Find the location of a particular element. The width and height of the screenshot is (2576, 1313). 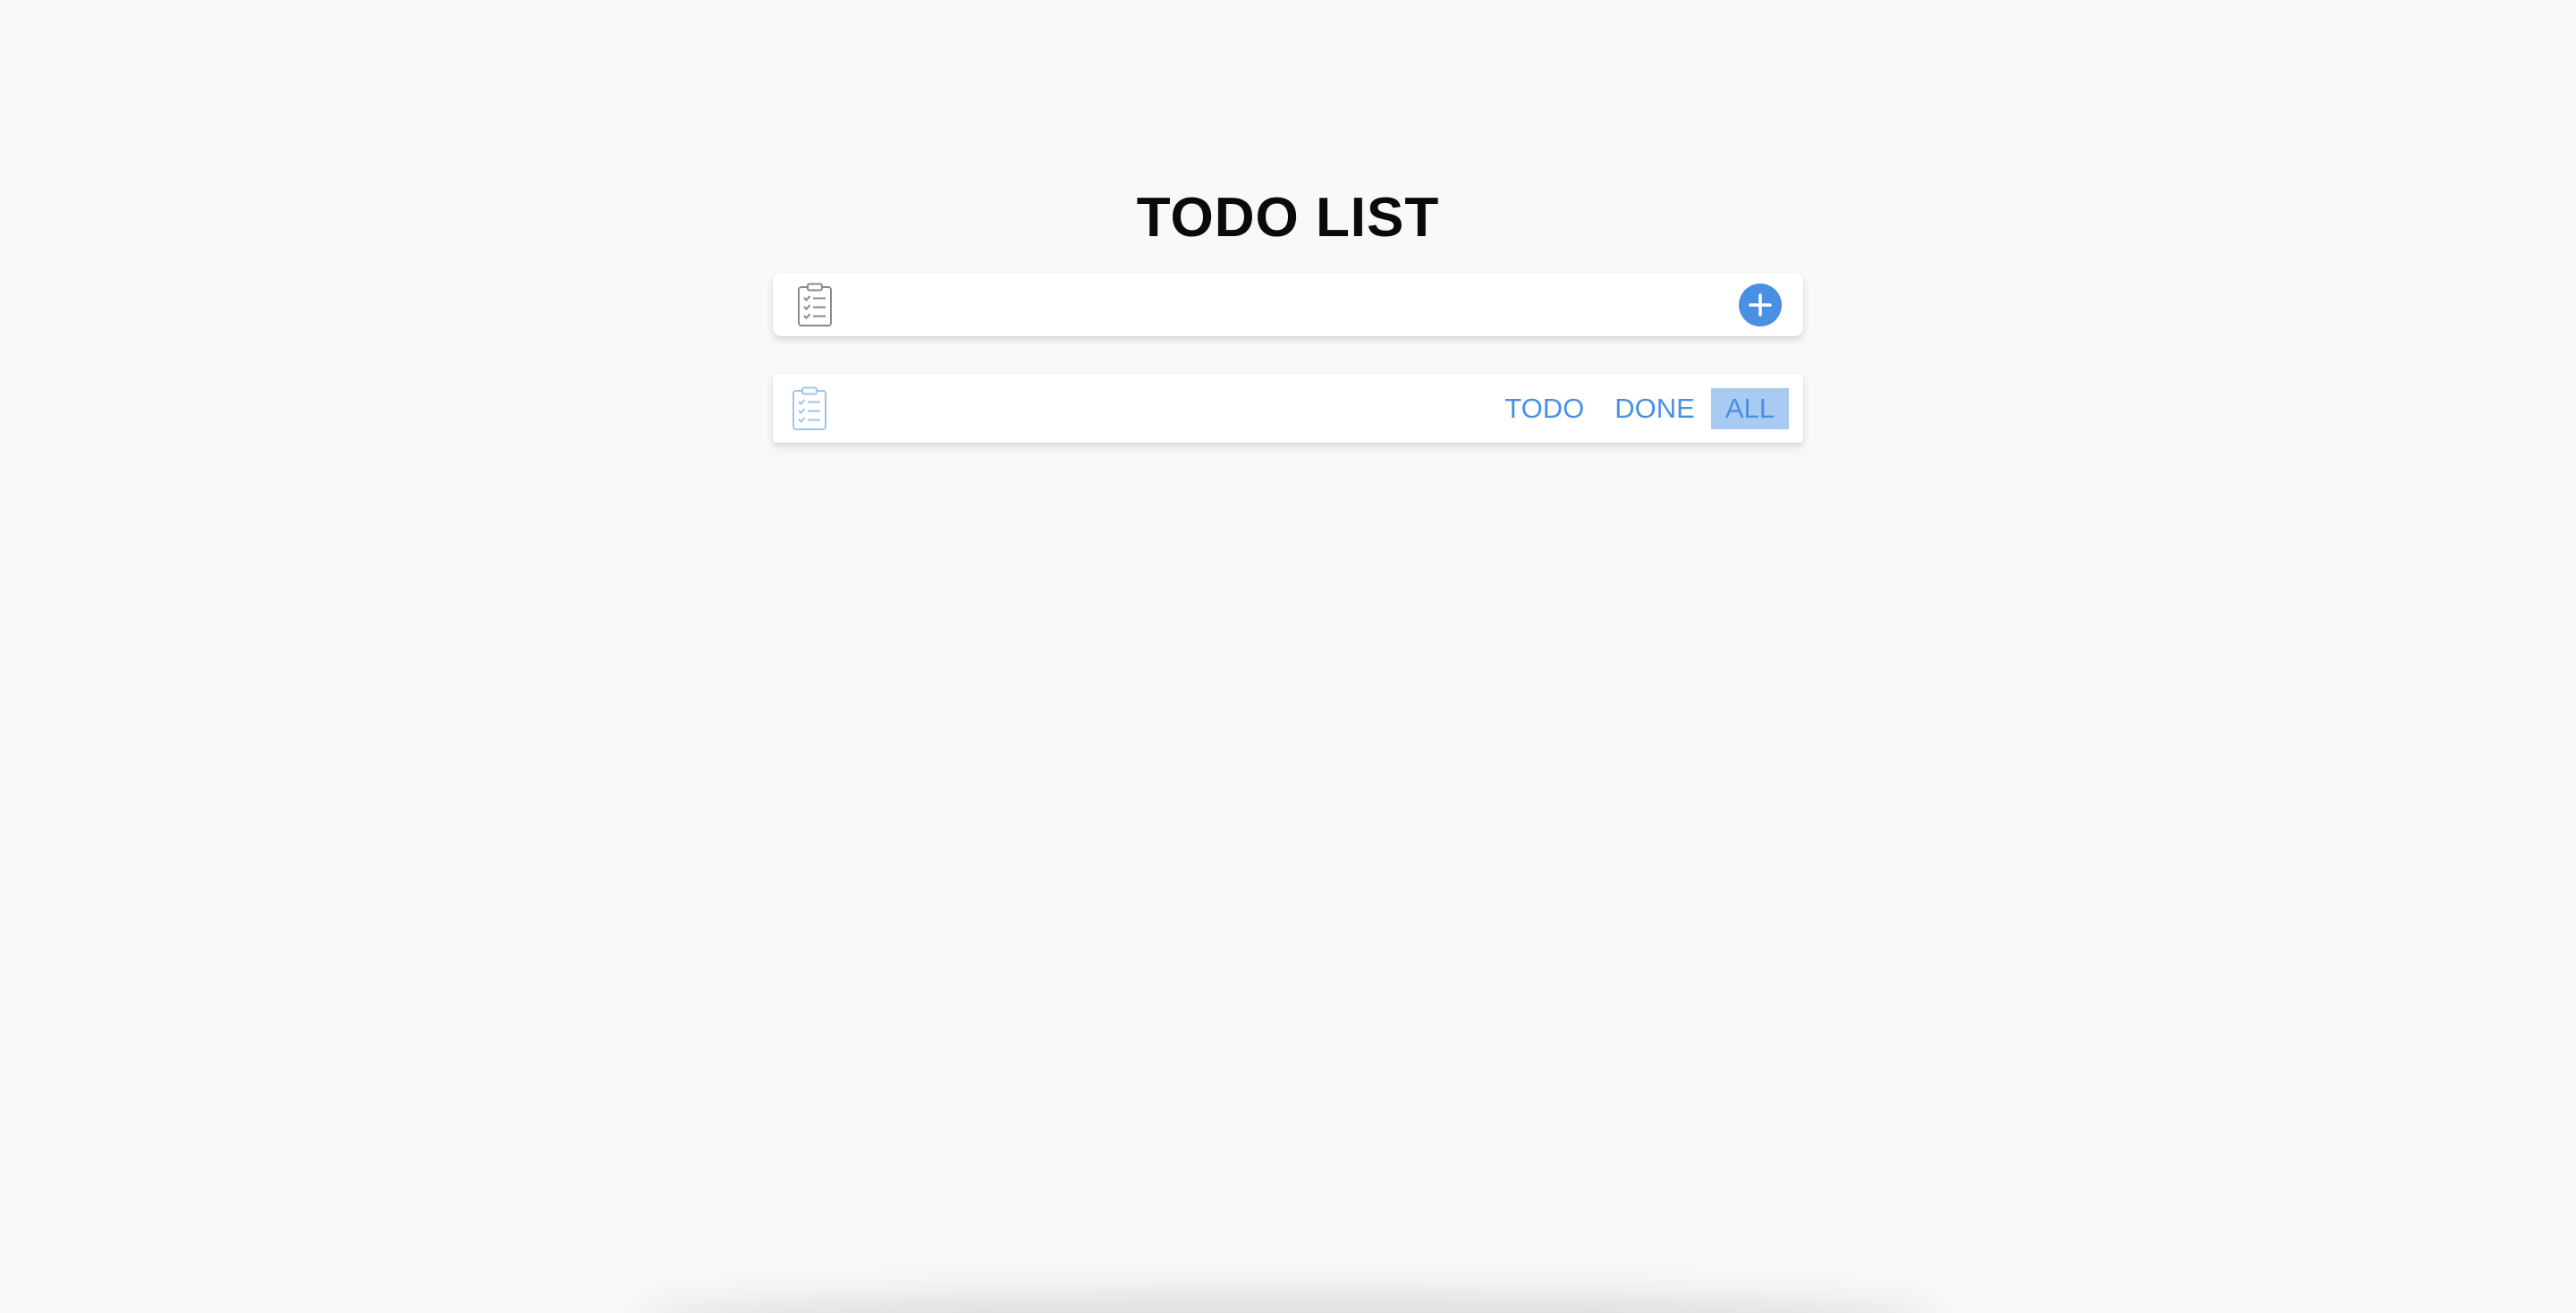

filter-all-button: ALL is located at coordinates (1749, 408).